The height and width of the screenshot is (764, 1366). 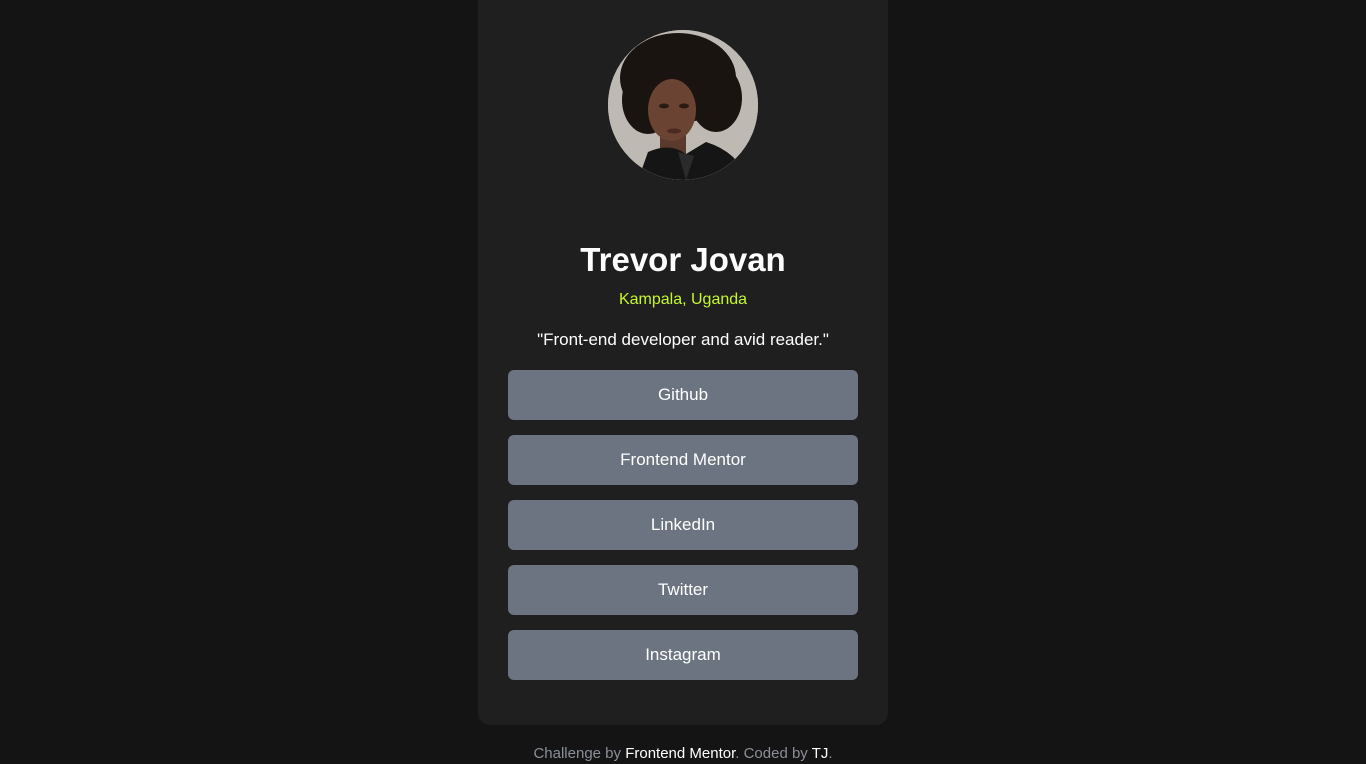 I want to click on github-link-button: Github, so click(x=683, y=395).